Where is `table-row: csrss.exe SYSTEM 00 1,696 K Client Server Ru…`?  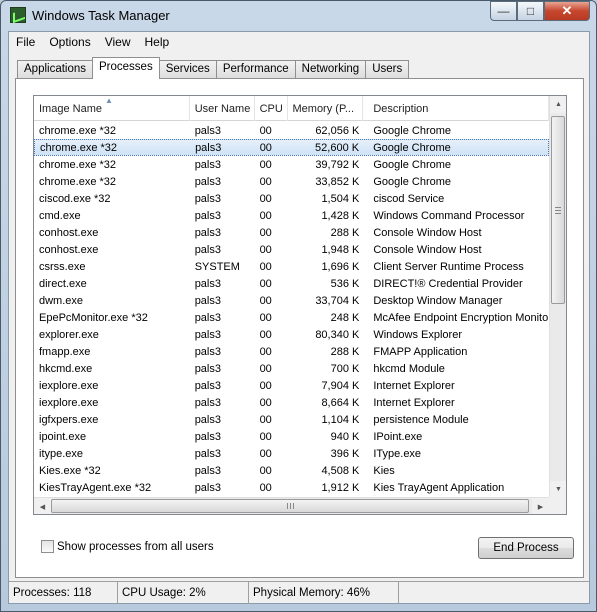 table-row: csrss.exe SYSTEM 00 1,696 K Client Server Ru… is located at coordinates (291, 266).